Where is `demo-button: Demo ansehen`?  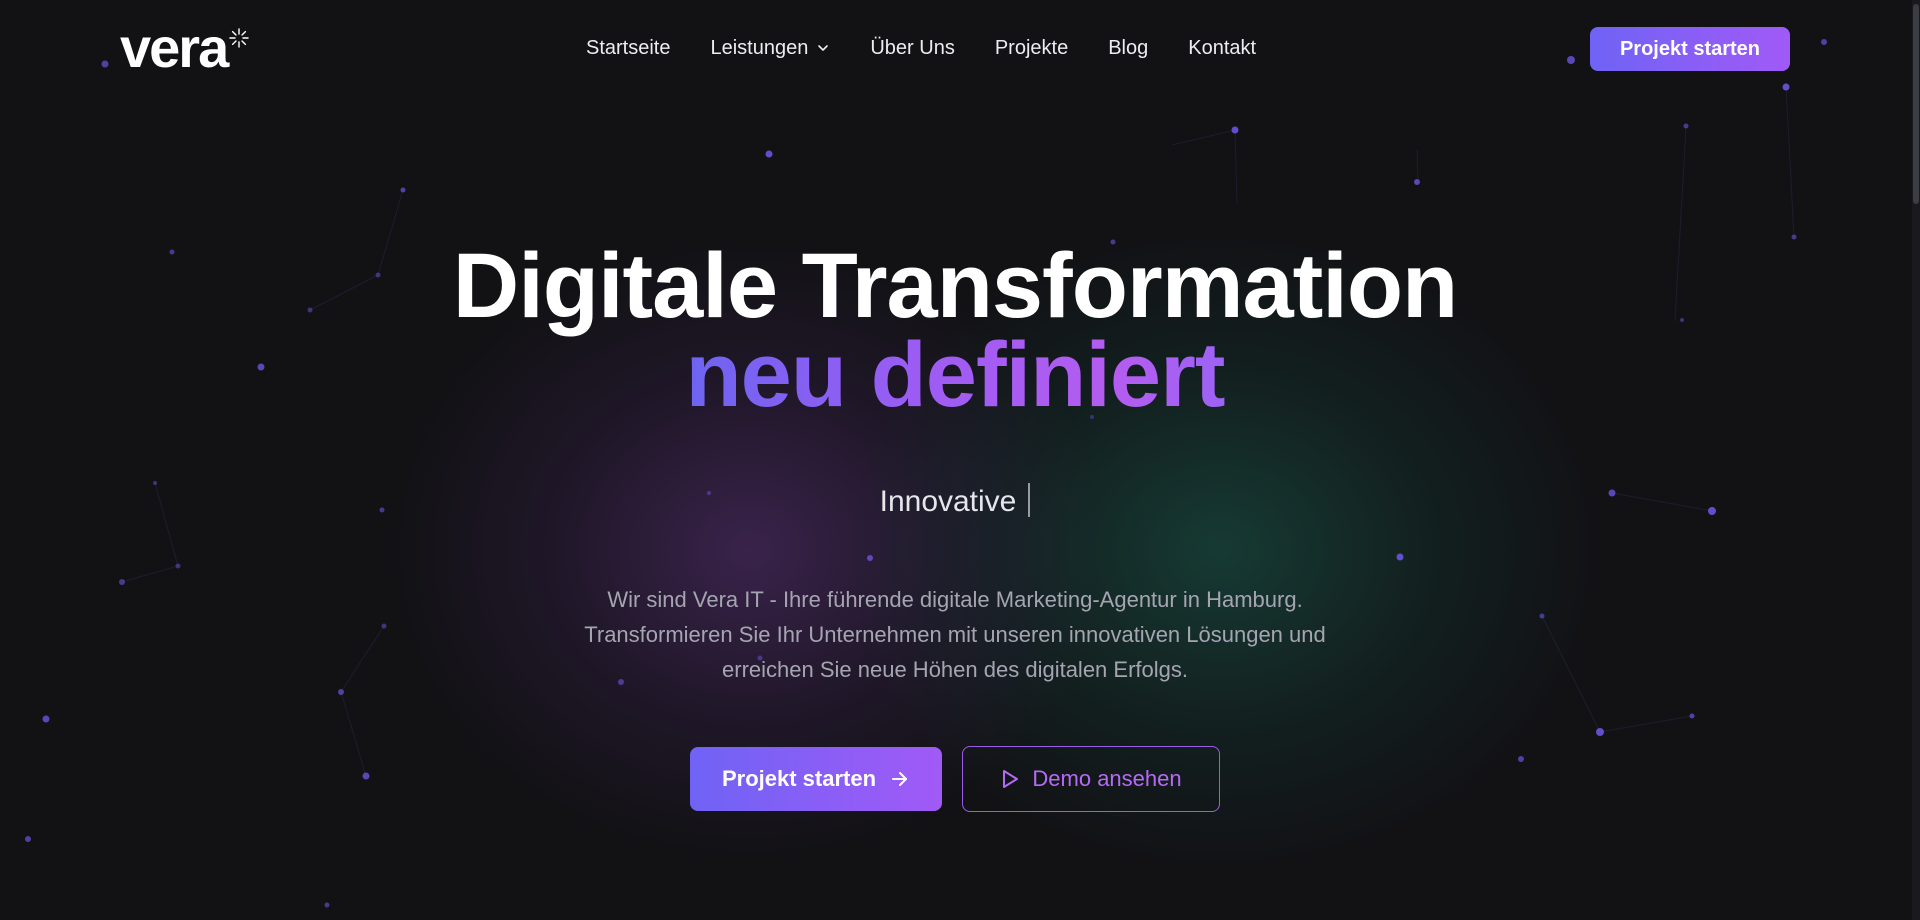 demo-button: Demo ansehen is located at coordinates (1091, 779).